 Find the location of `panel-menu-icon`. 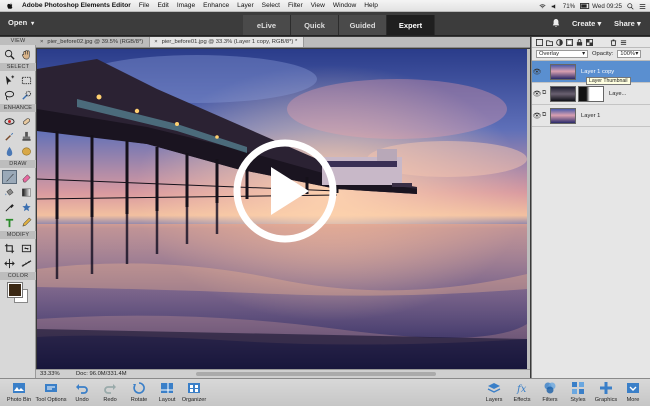

panel-menu-icon is located at coordinates (623, 42).